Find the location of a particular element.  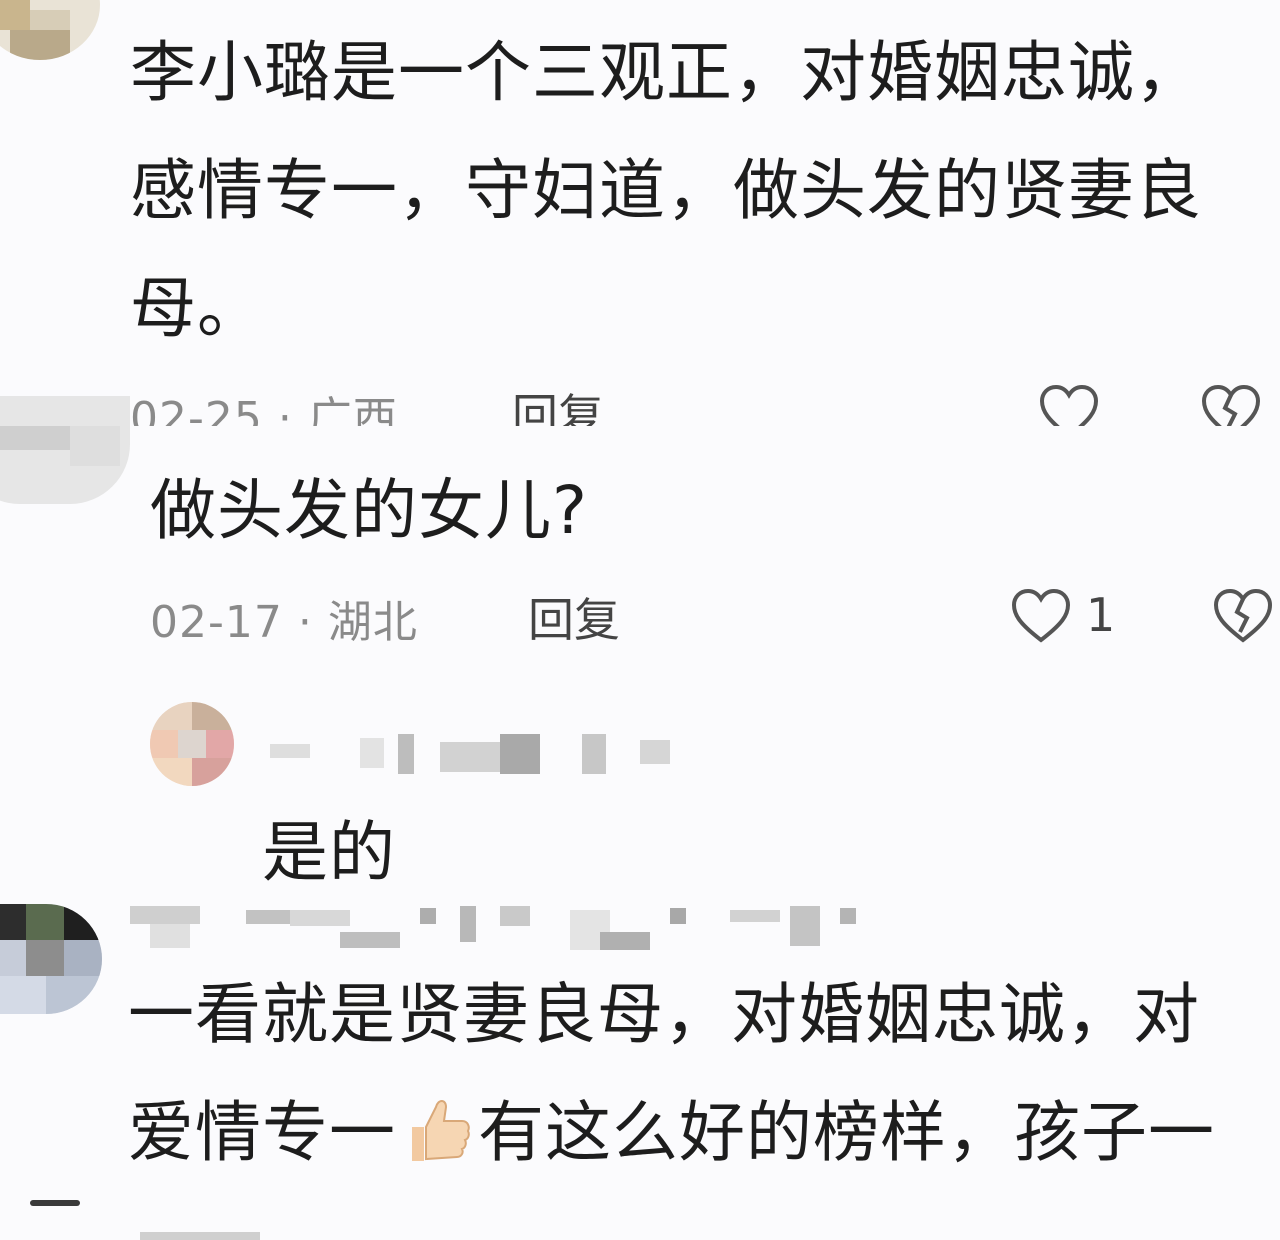

bottom-avatar-fragment is located at coordinates (55, 1203).